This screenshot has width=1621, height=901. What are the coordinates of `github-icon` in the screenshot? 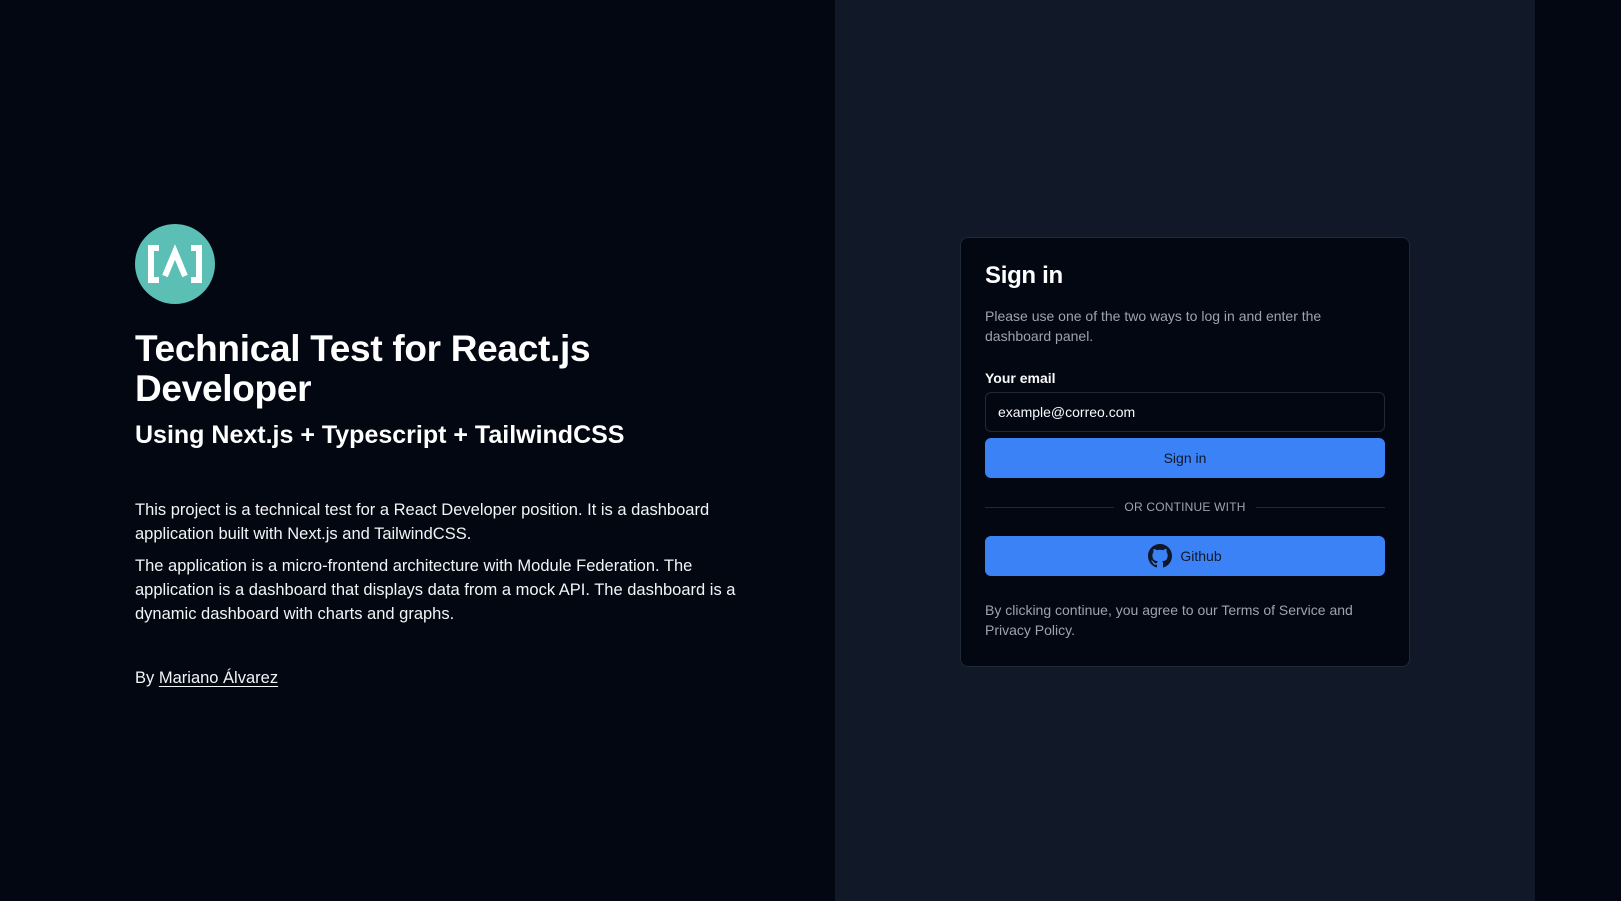 It's located at (1160, 556).